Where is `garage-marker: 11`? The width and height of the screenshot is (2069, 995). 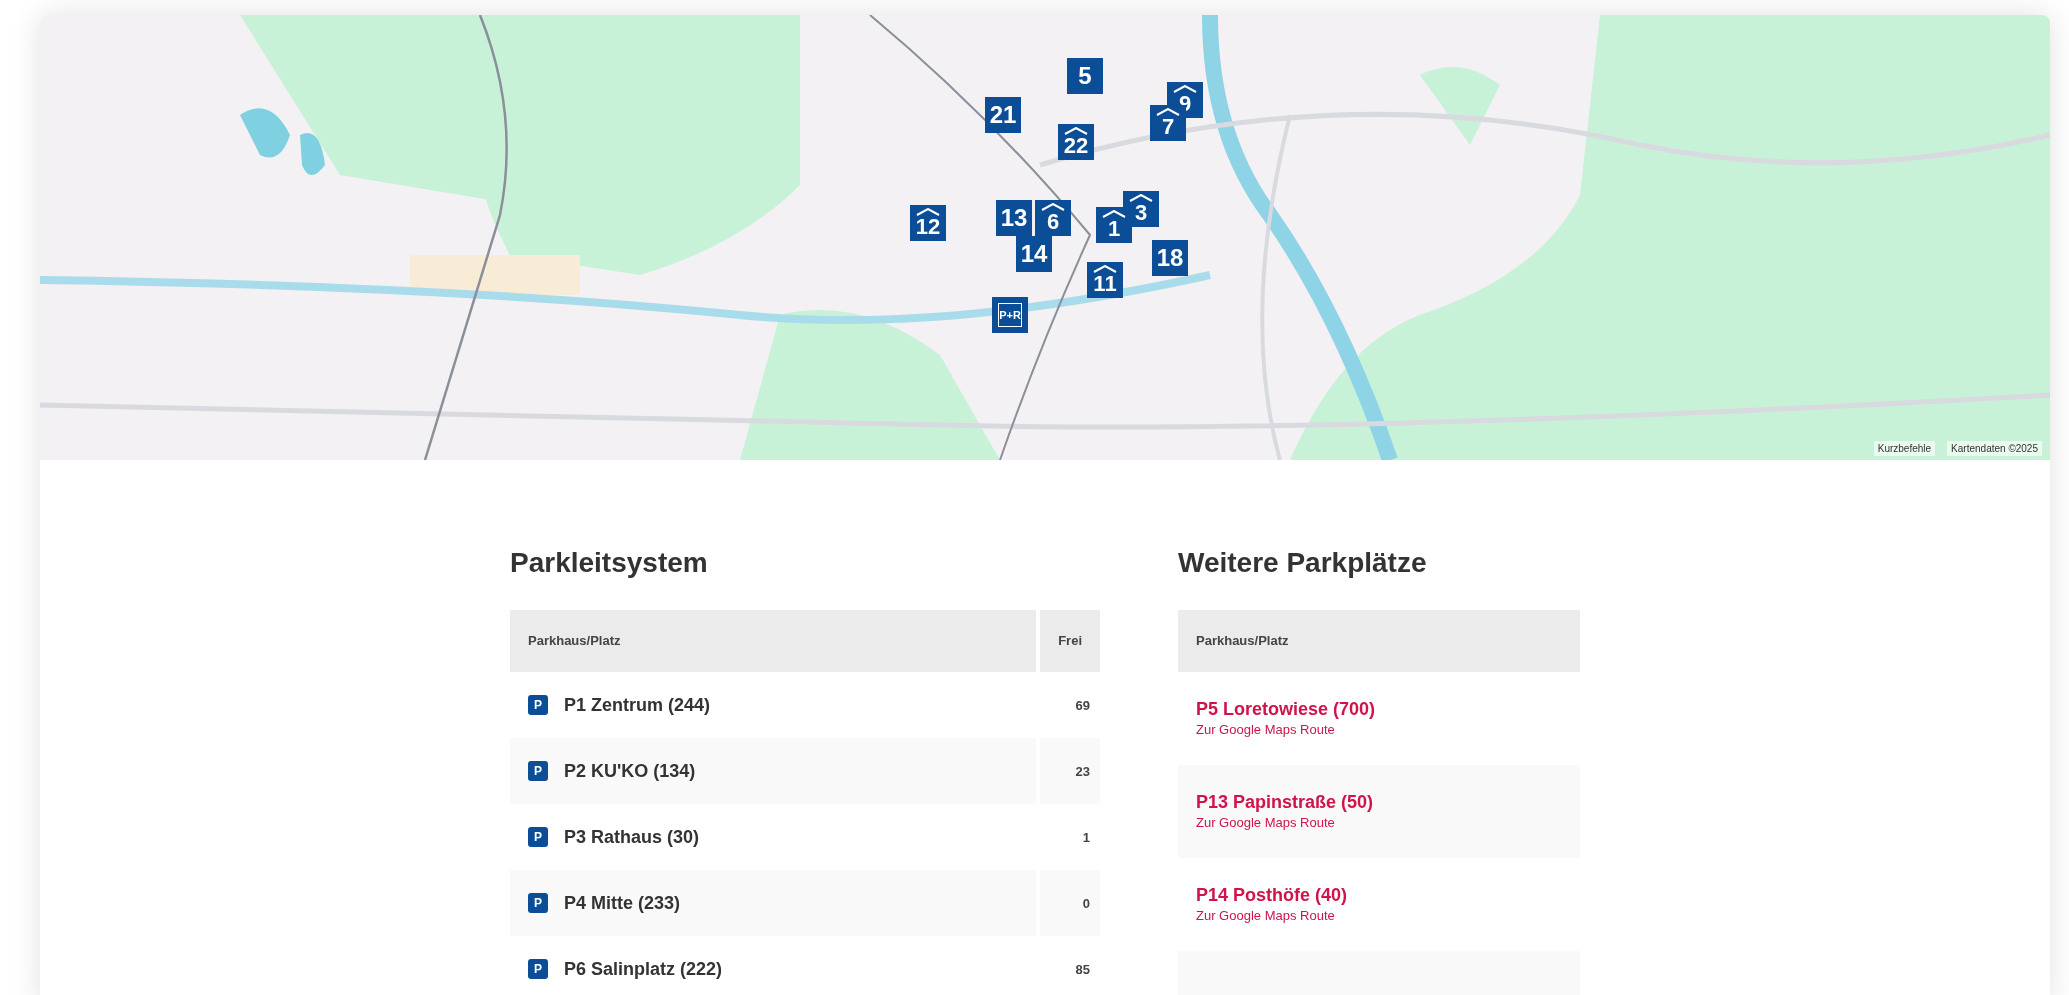
garage-marker: 11 is located at coordinates (1105, 280).